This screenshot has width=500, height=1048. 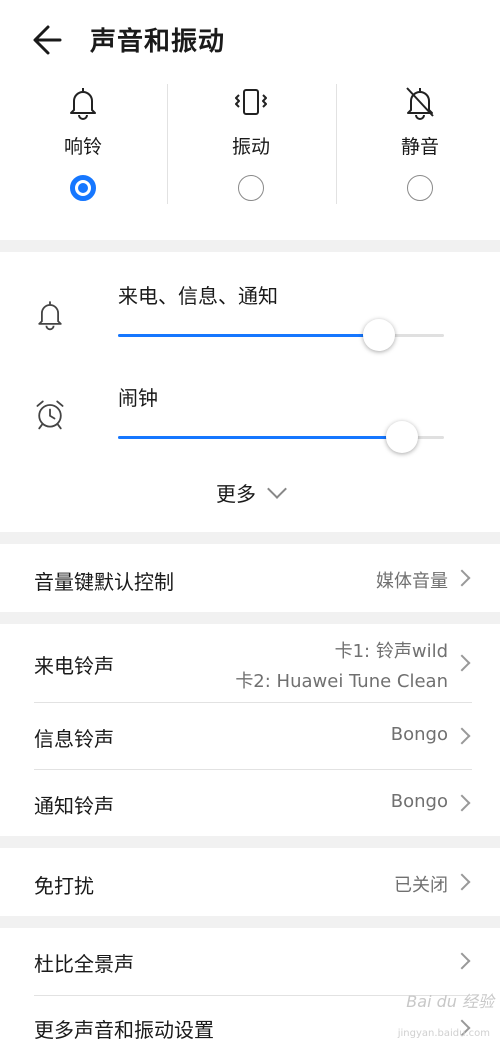 What do you see at coordinates (82, 147) in the screenshot?
I see `mode-ring-label: 响铃` at bounding box center [82, 147].